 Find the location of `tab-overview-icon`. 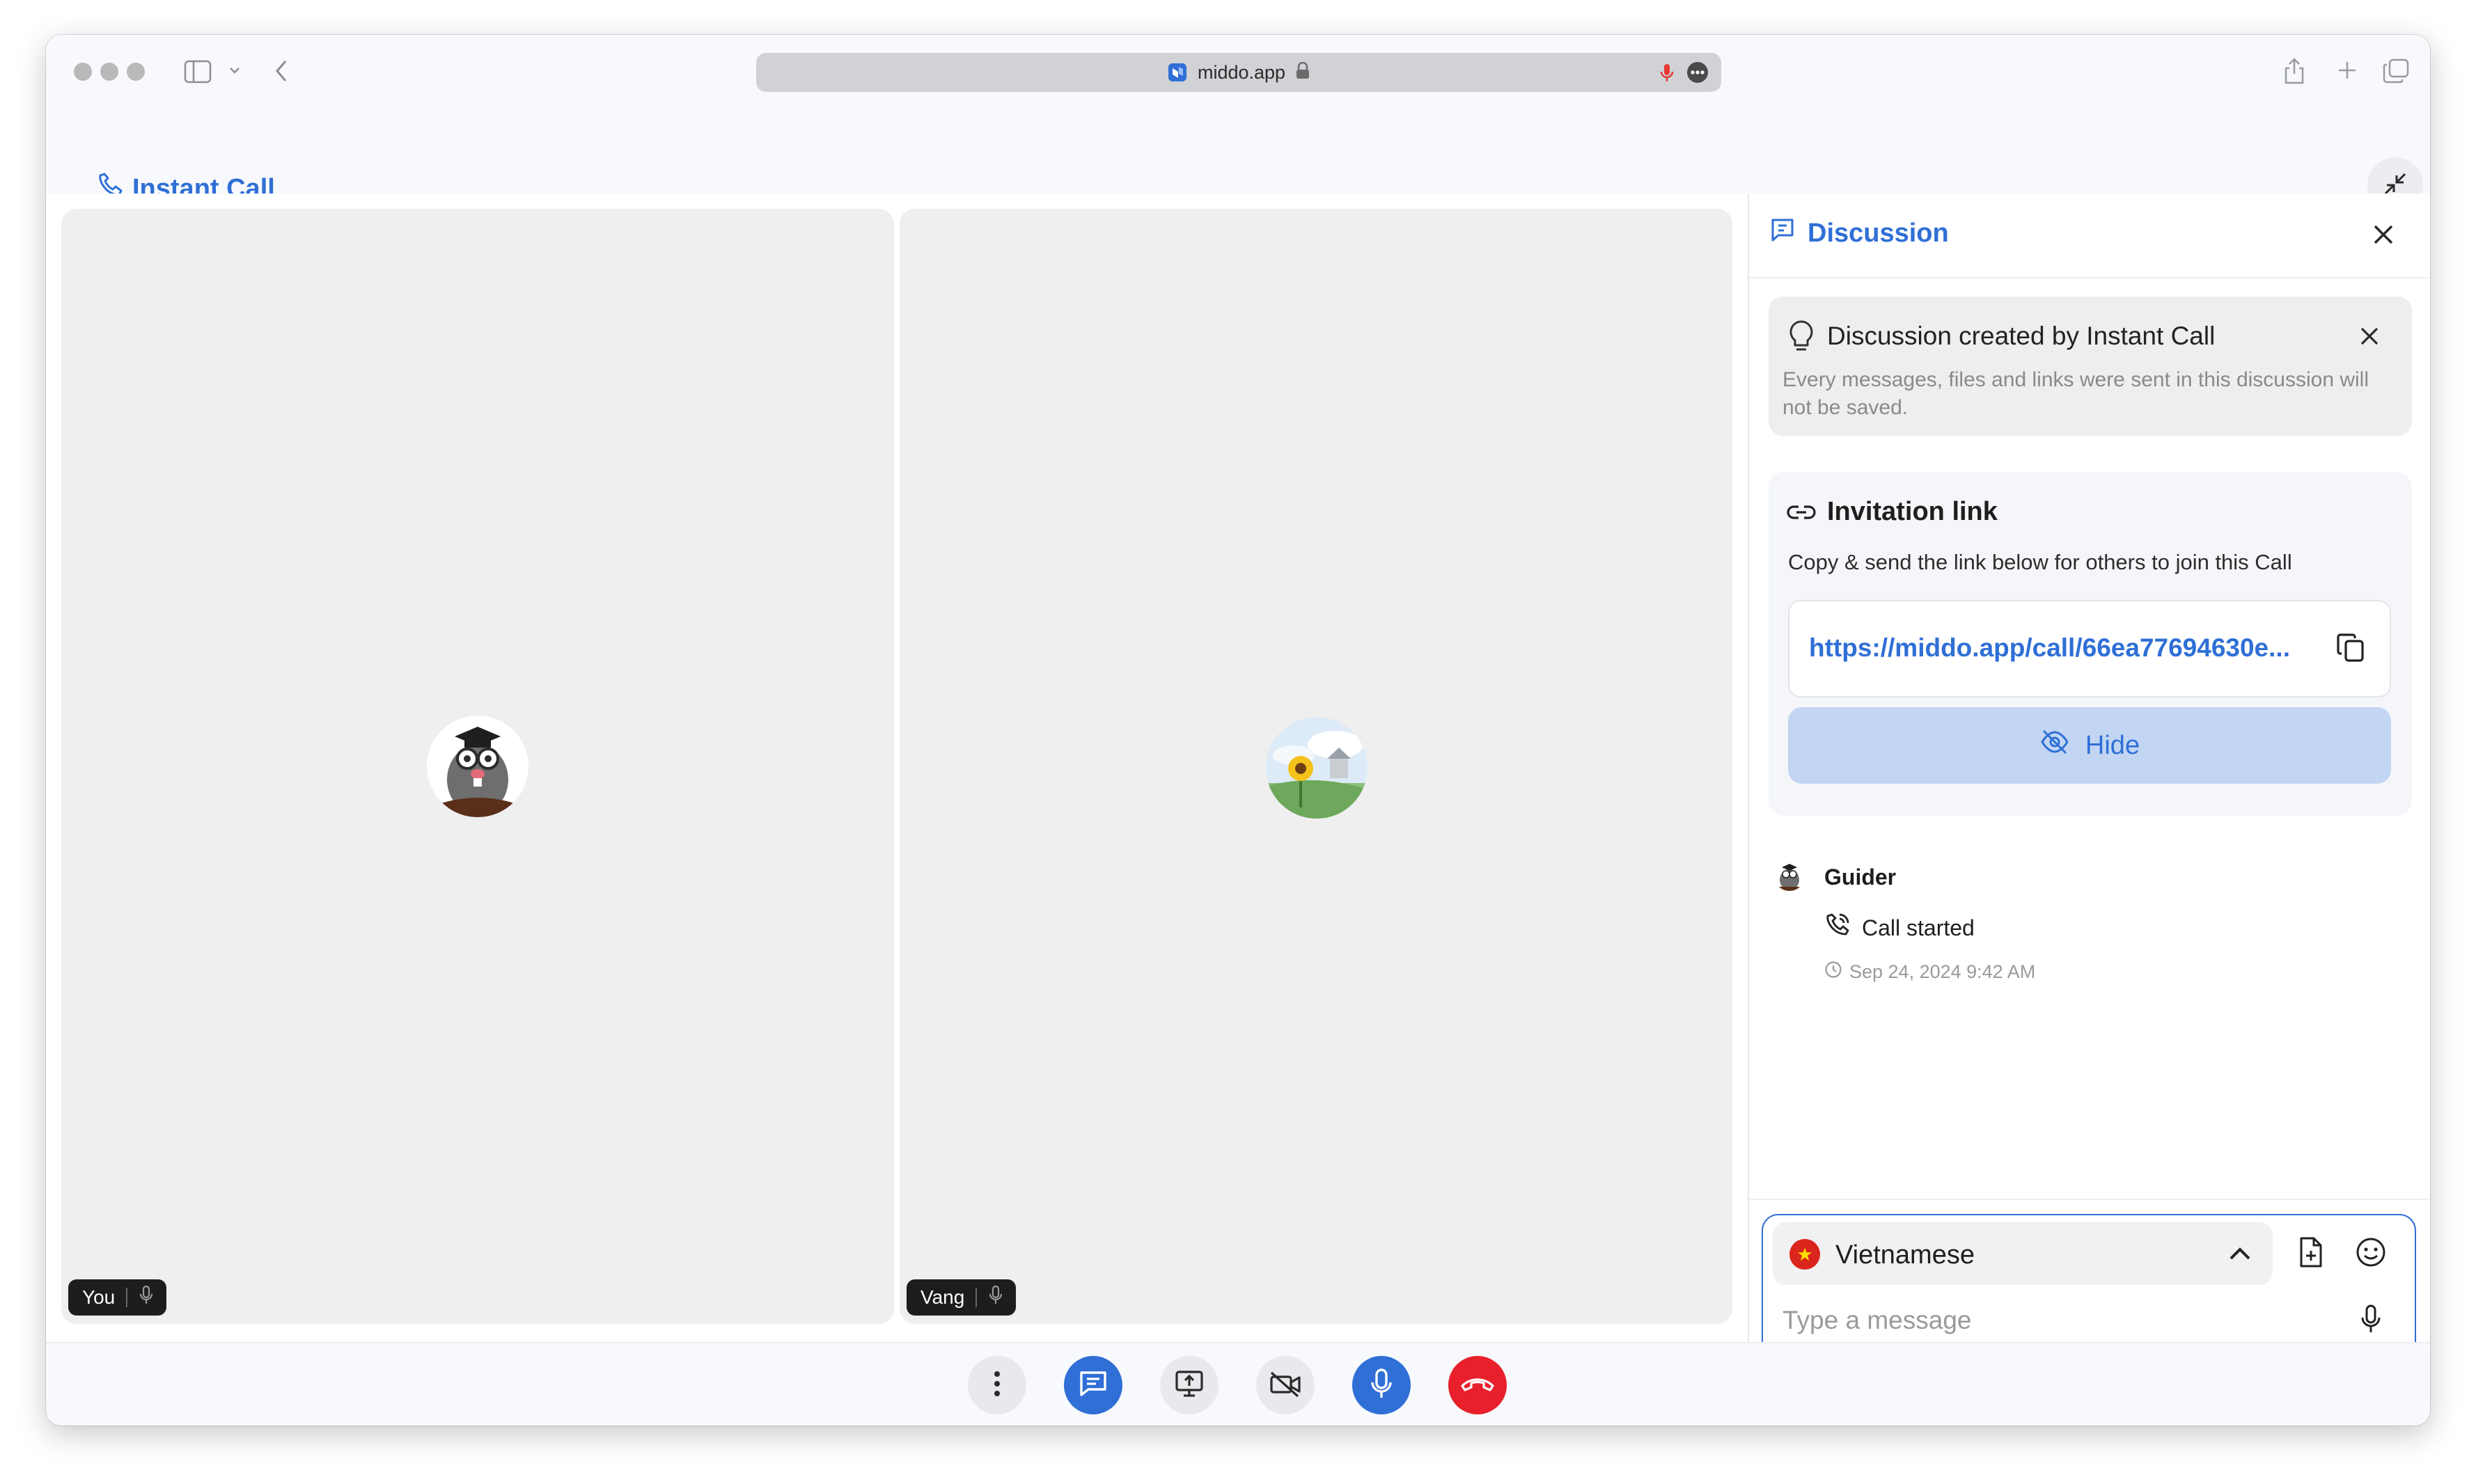

tab-overview-icon is located at coordinates (2396, 72).